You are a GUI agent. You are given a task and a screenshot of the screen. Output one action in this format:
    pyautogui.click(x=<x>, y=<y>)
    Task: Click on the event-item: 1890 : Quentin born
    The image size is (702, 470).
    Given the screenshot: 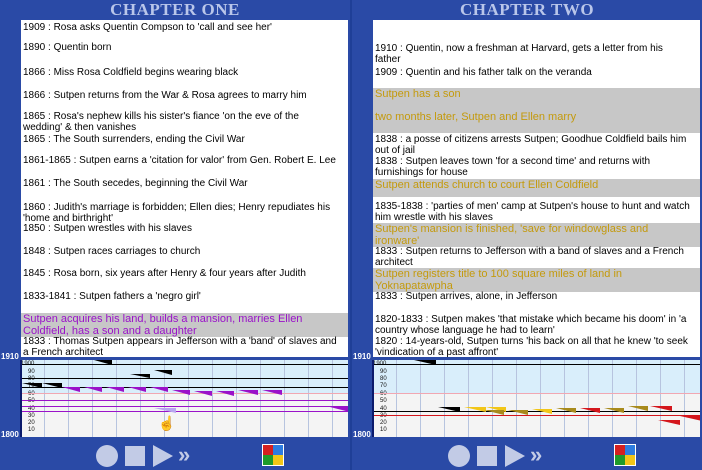 What is the action you would take?
    pyautogui.click(x=184, y=47)
    